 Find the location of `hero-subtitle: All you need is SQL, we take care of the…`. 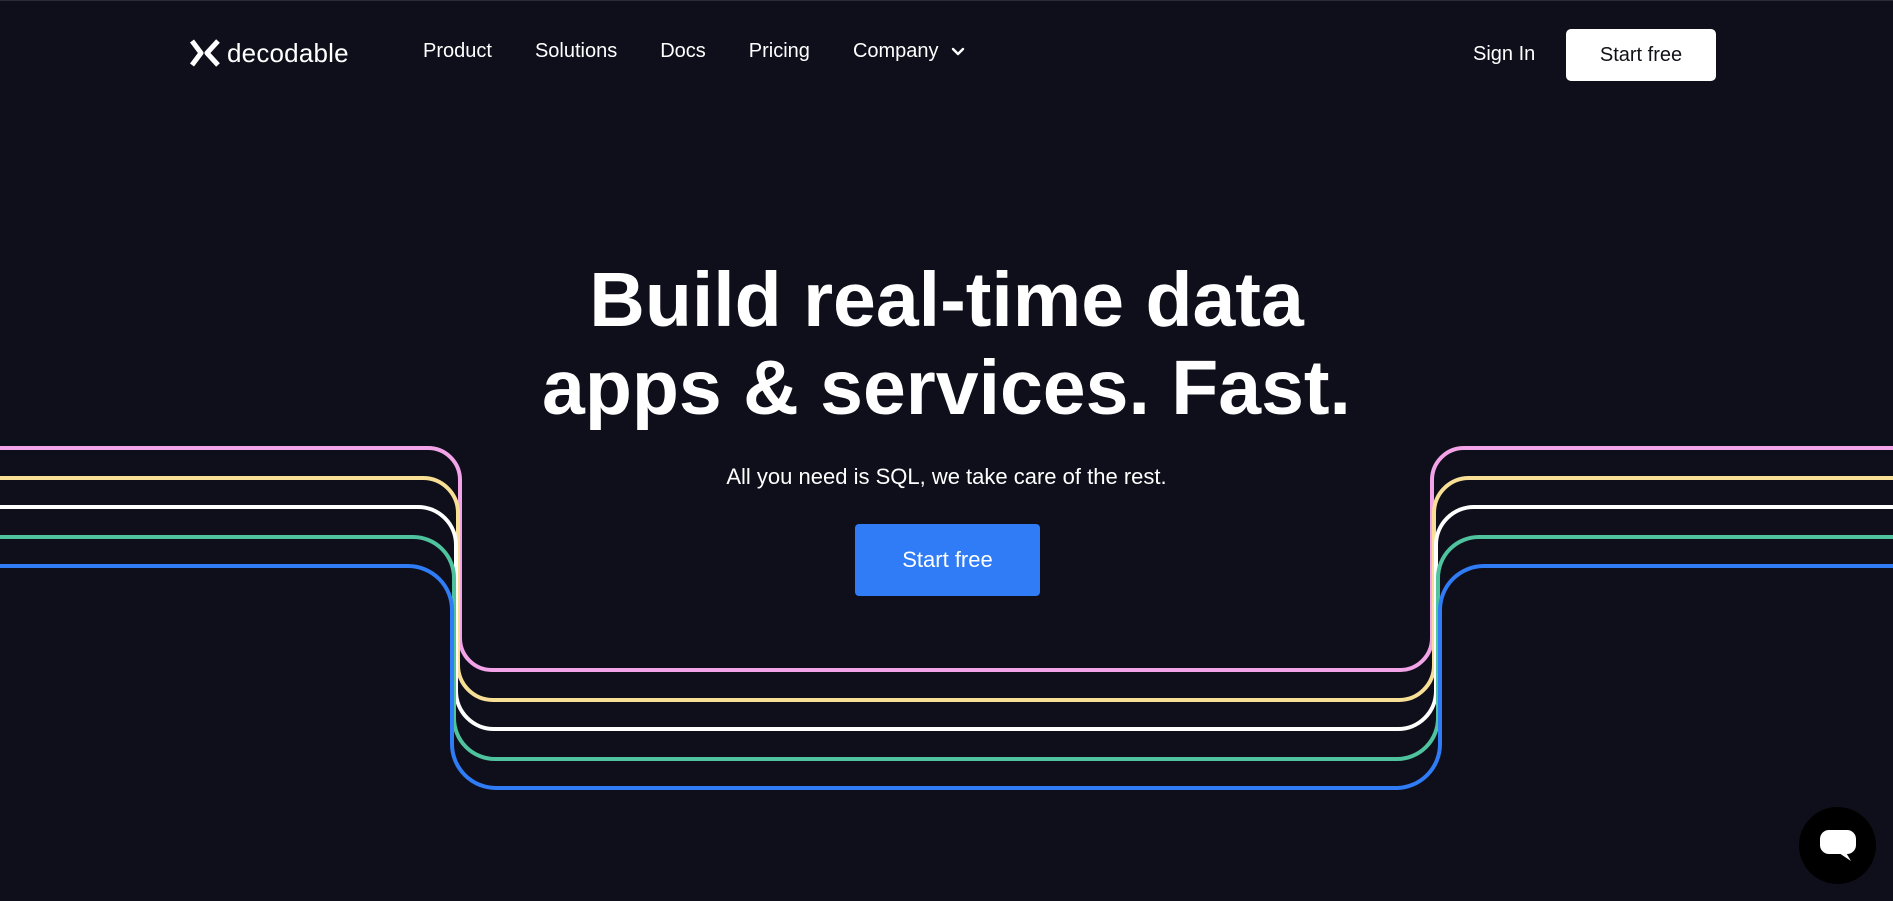

hero-subtitle: All you need is SQL, we take care of the… is located at coordinates (946, 476).